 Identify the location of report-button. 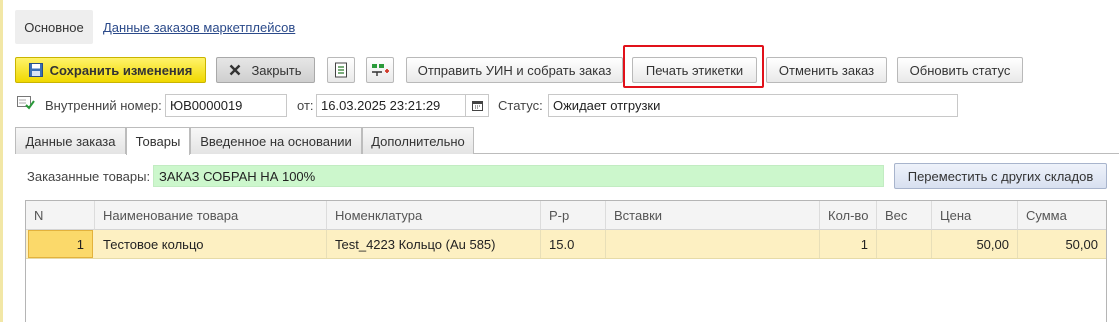
(341, 70).